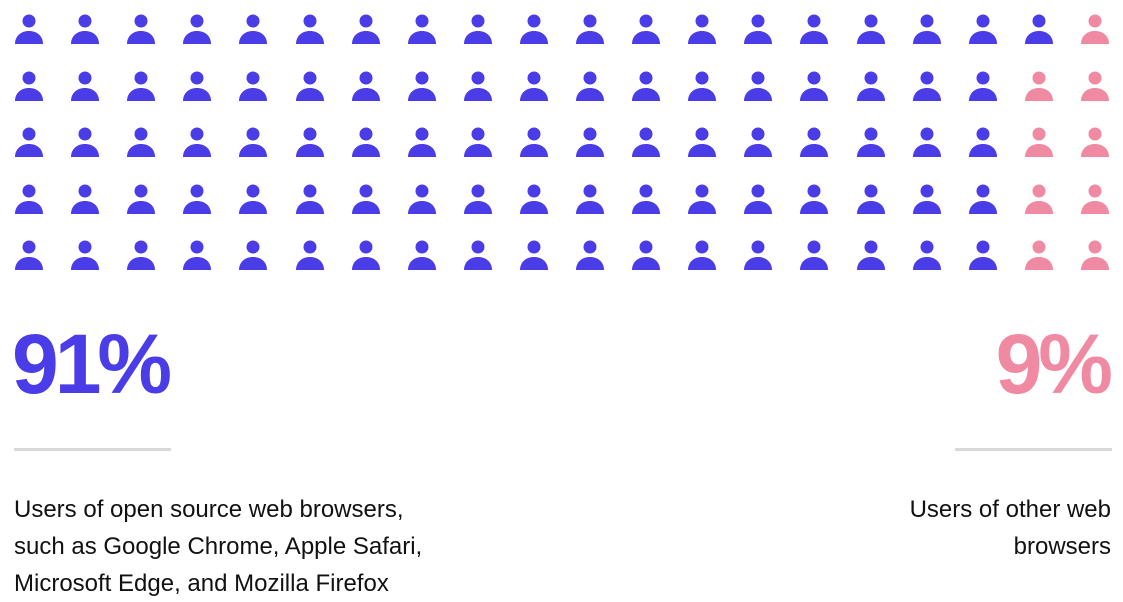 The height and width of the screenshot is (602, 1123). I want to click on caption-line: such as Google Chrome, Apple Safari,, so click(218, 546).